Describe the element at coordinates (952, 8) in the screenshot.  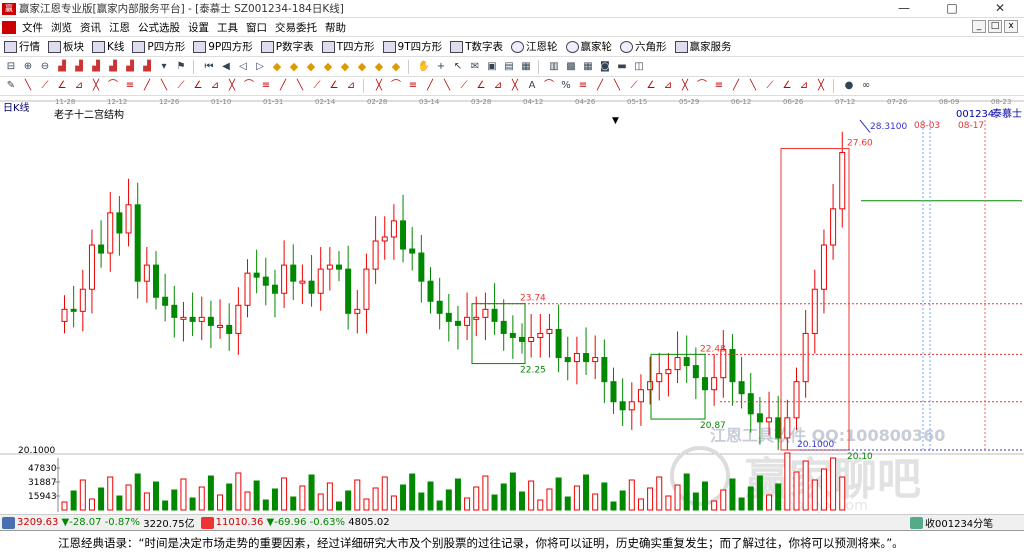
I see `maximize-button: □` at that location.